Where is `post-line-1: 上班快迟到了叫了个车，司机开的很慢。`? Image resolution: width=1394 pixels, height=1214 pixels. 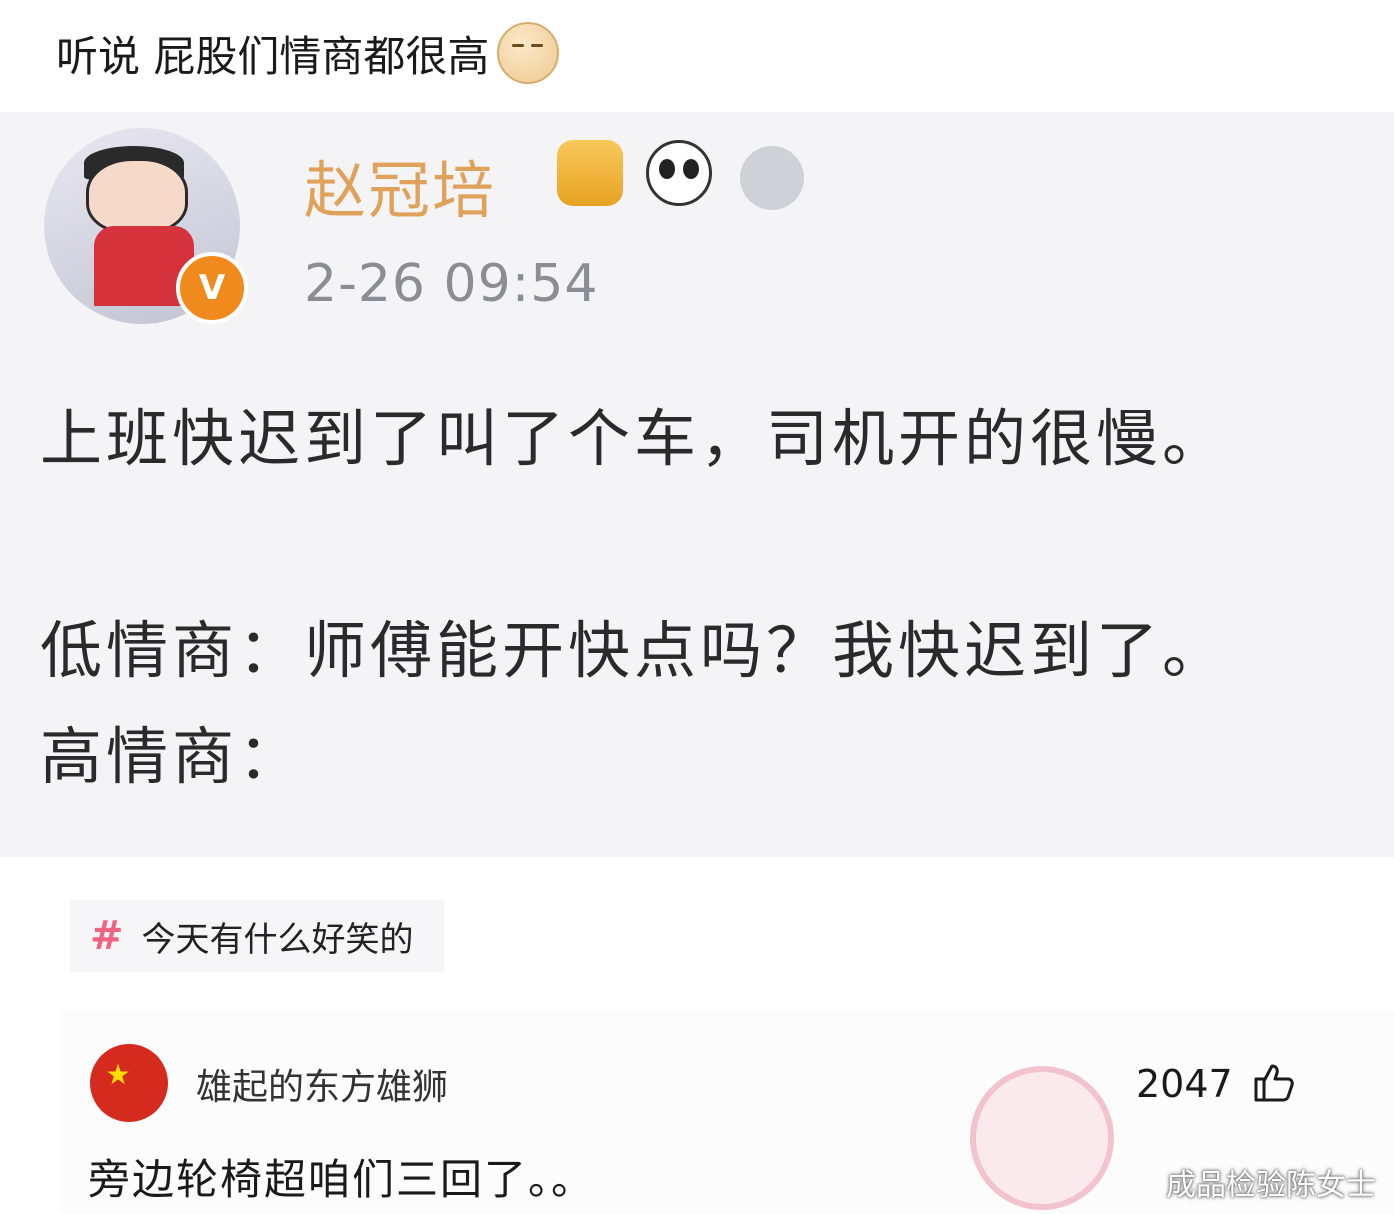
post-line-1: 上班快迟到了叫了个车，司机开的很慢。 is located at coordinates (634, 438).